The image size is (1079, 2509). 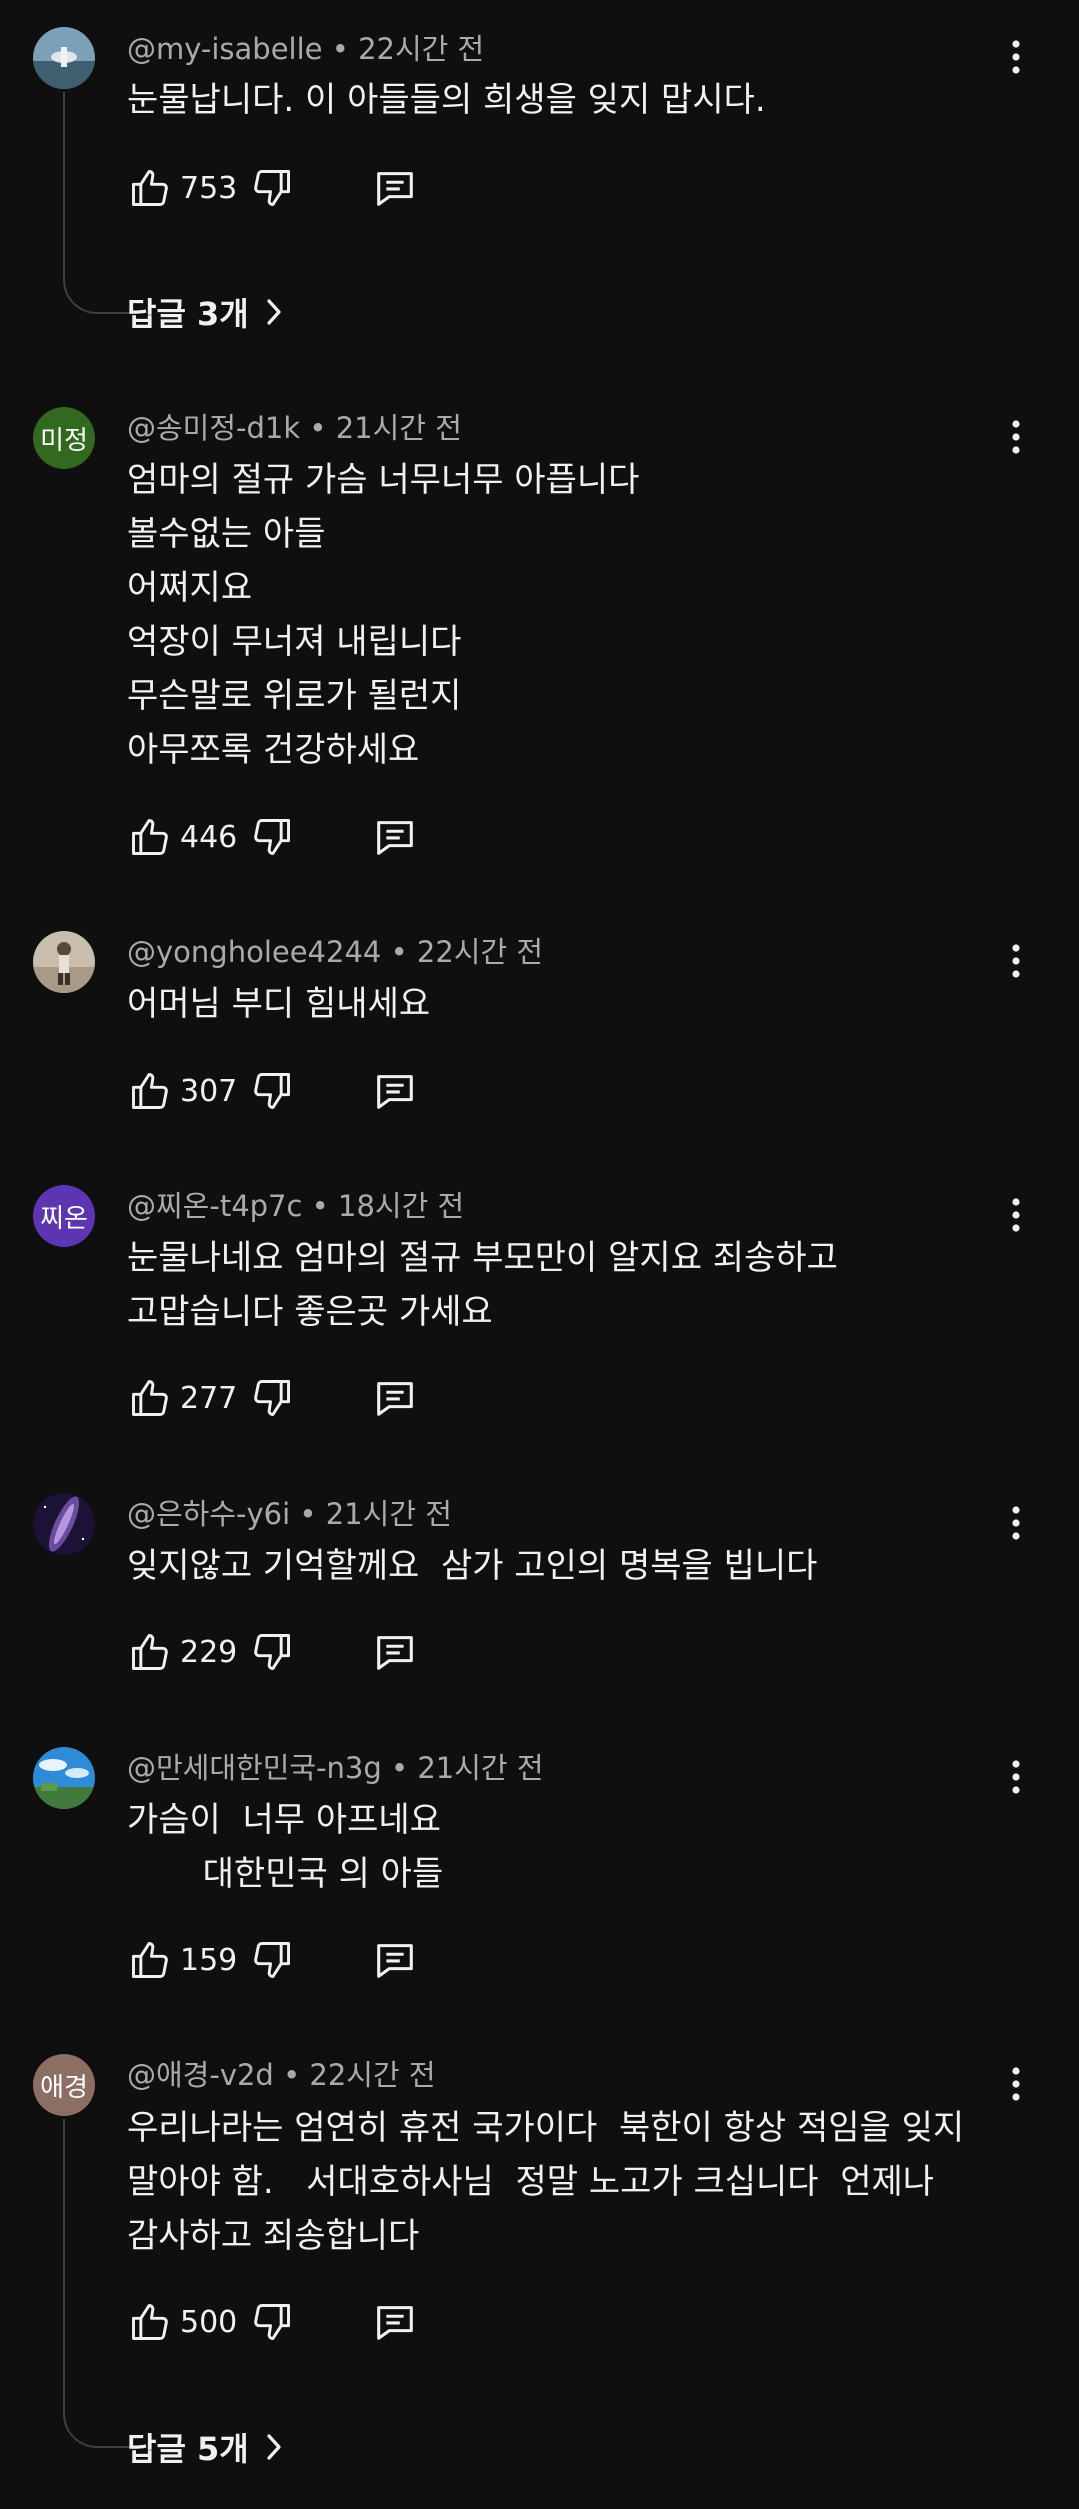 I want to click on comment-author: @yongholee4244, so click(x=254, y=952).